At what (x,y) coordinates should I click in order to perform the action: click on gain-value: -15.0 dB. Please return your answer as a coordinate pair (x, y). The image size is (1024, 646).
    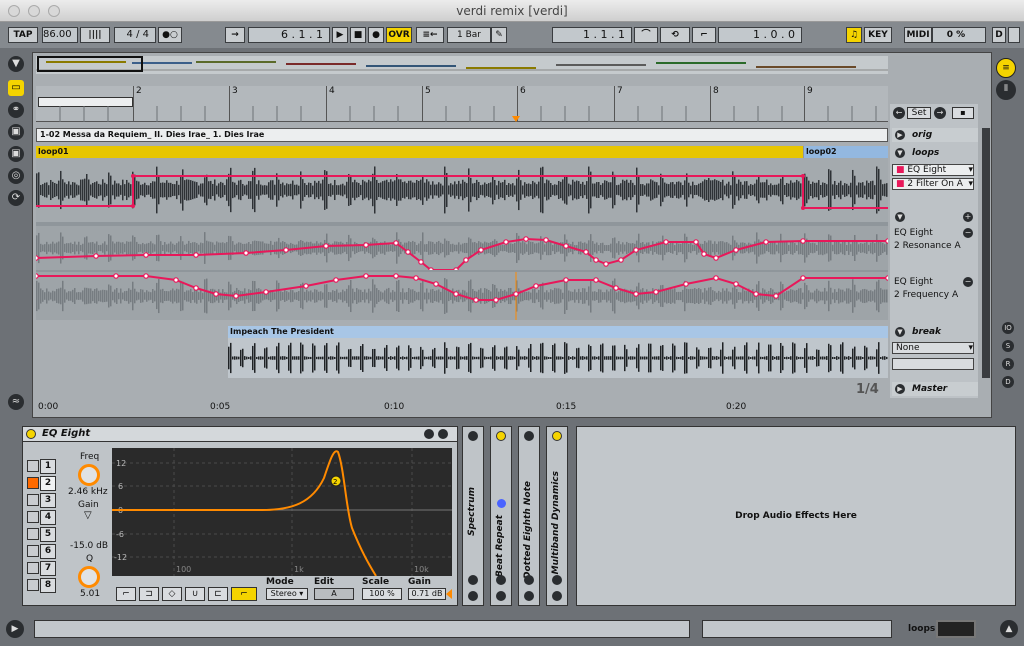
    Looking at the image, I should click on (89, 546).